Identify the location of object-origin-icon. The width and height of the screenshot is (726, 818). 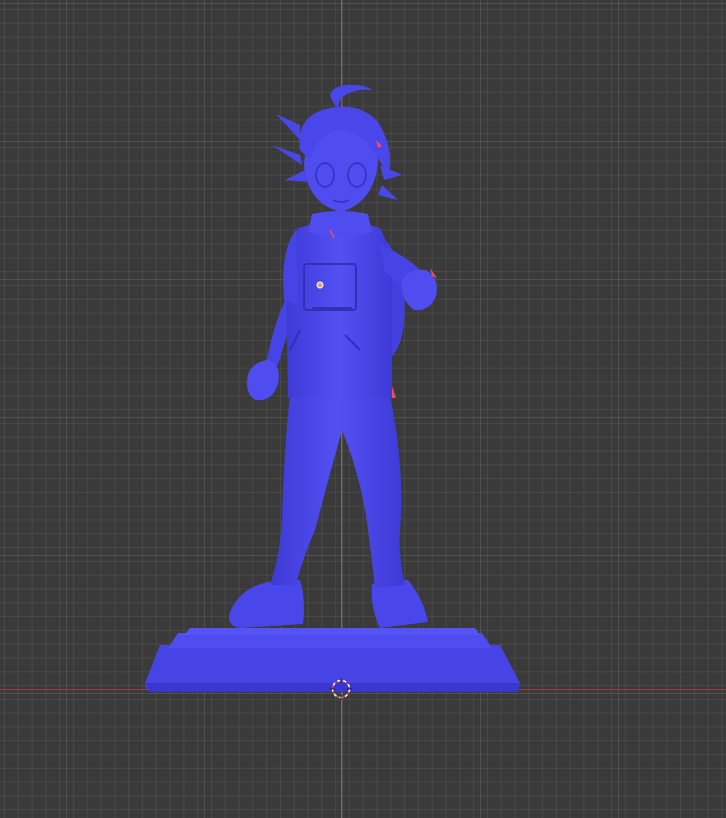
(320, 285).